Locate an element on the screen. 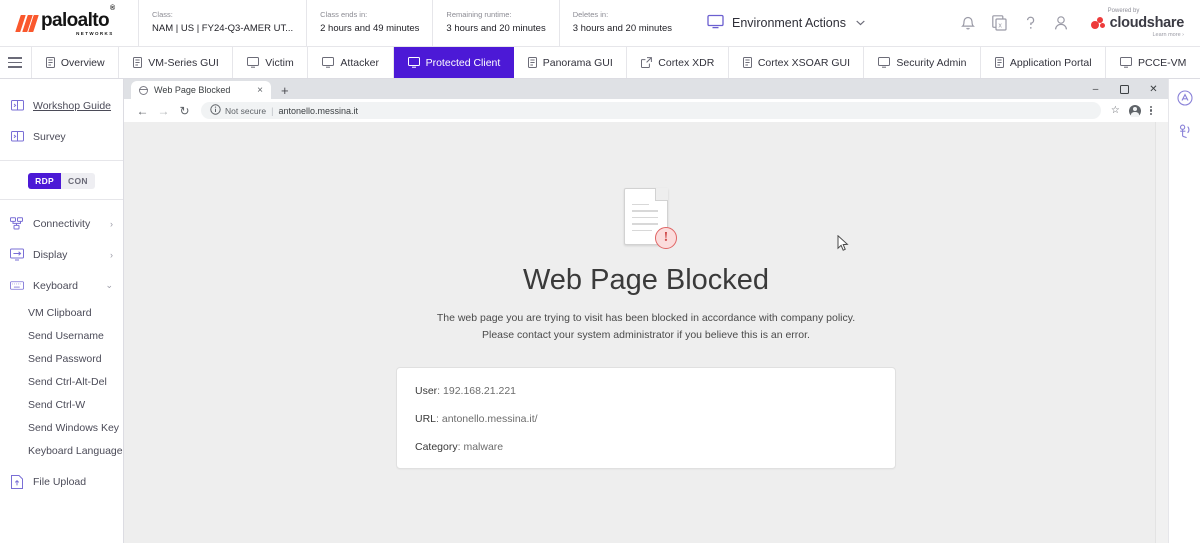  sidebar-sub-item-send-ctrl-alt-del: Send Ctrl-Alt-Del is located at coordinates (61, 381).